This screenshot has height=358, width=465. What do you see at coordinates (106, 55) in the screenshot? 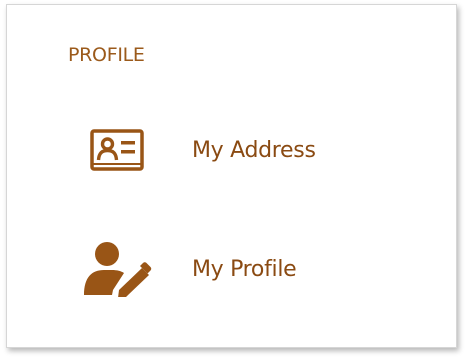
I see `section-title: PROFILE` at bounding box center [106, 55].